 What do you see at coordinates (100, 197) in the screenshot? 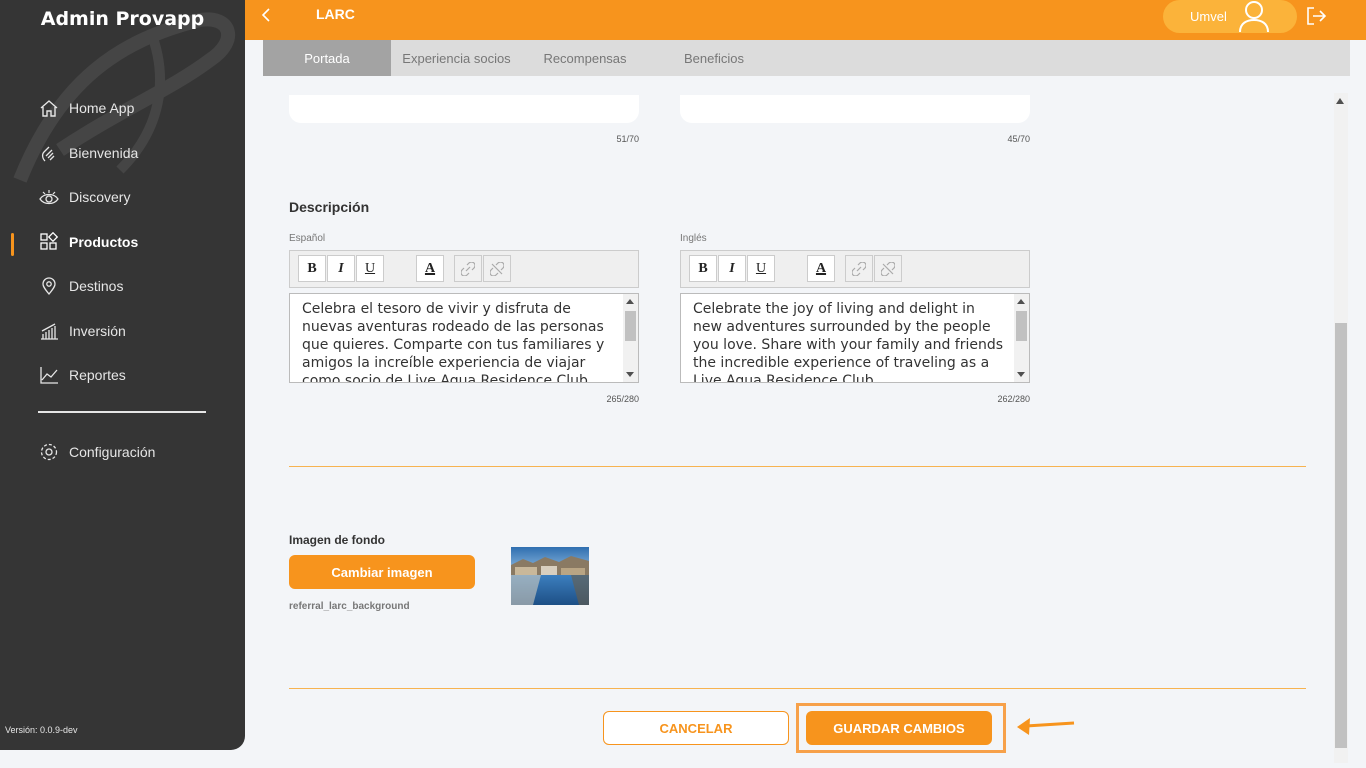
I see `sidebar-item-label: Discovery` at bounding box center [100, 197].